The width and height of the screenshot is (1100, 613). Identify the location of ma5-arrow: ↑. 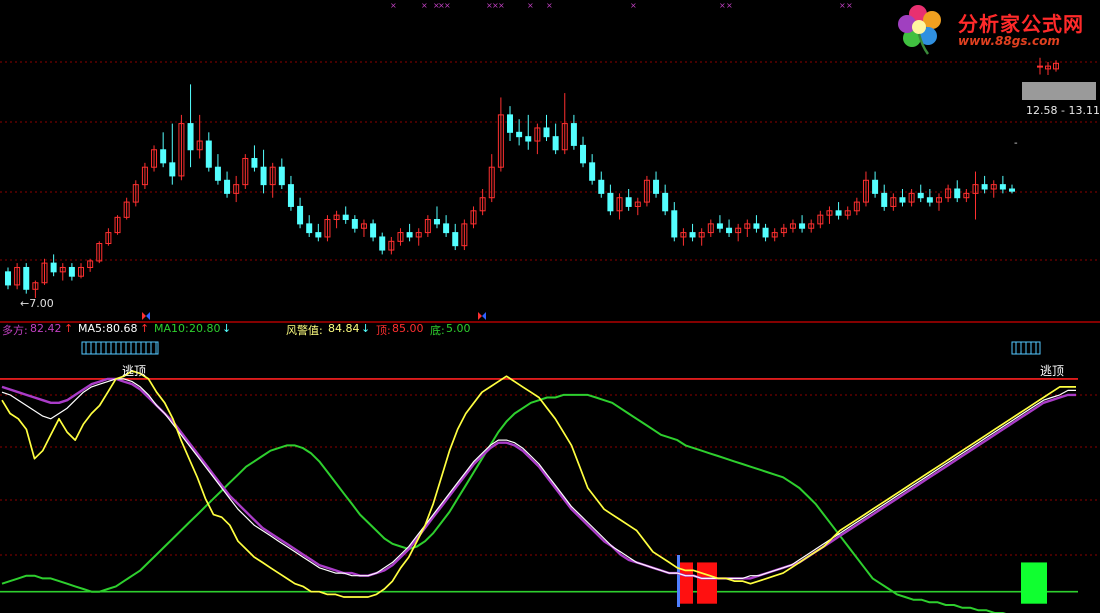
(145, 328).